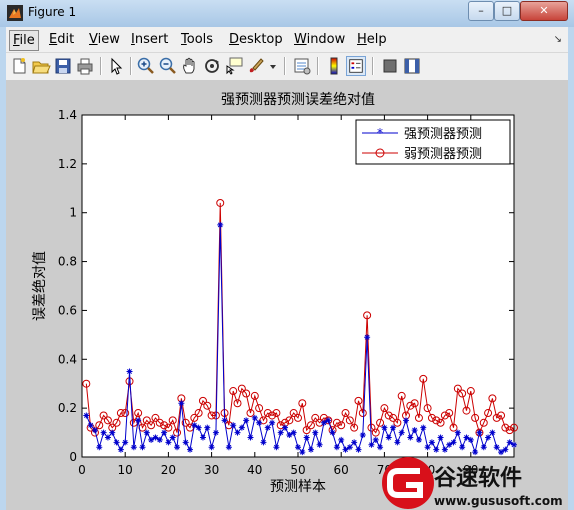 This screenshot has width=574, height=510. What do you see at coordinates (168, 66) in the screenshot?
I see `zoom-out-icon` at bounding box center [168, 66].